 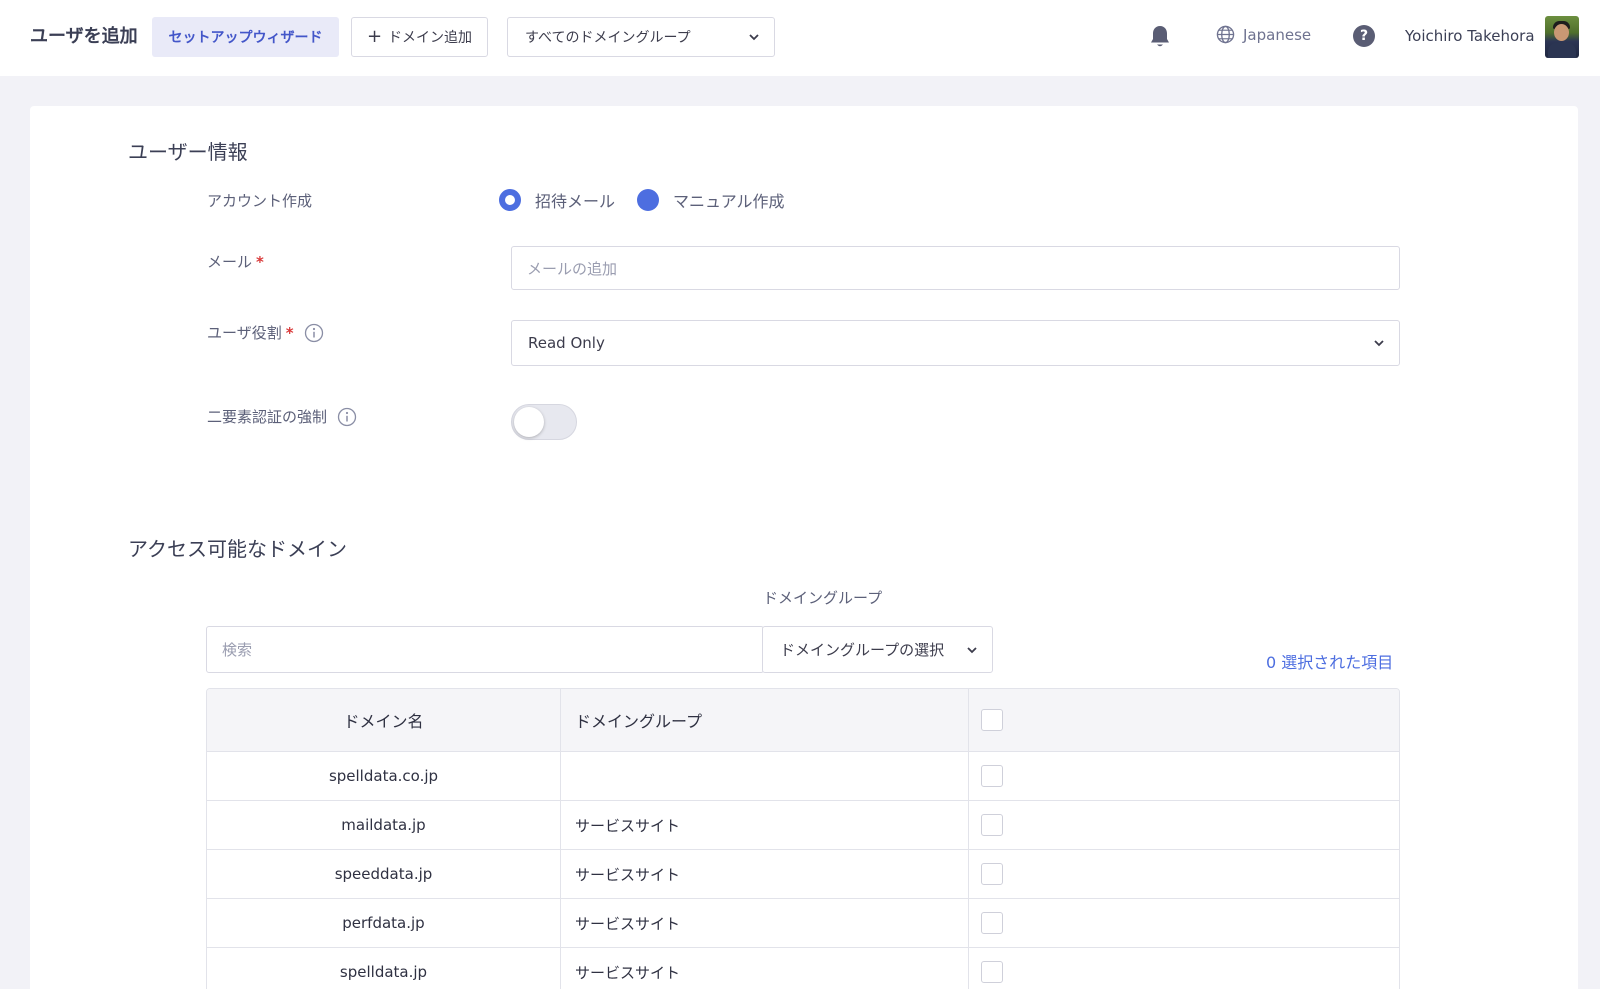 I want to click on group-filter-label: ドメイングループ, so click(x=823, y=598).